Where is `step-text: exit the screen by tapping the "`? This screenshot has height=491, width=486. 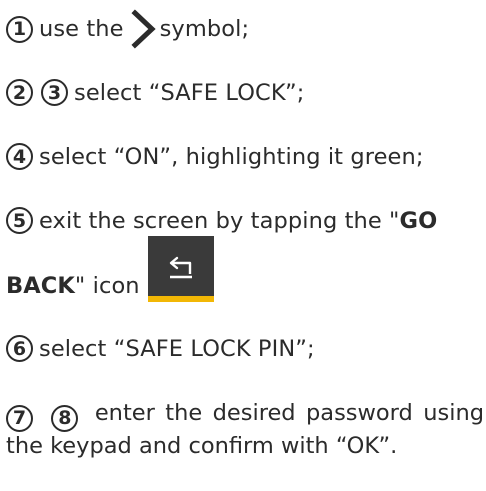 step-text: exit the screen by tapping the " is located at coordinates (219, 220).